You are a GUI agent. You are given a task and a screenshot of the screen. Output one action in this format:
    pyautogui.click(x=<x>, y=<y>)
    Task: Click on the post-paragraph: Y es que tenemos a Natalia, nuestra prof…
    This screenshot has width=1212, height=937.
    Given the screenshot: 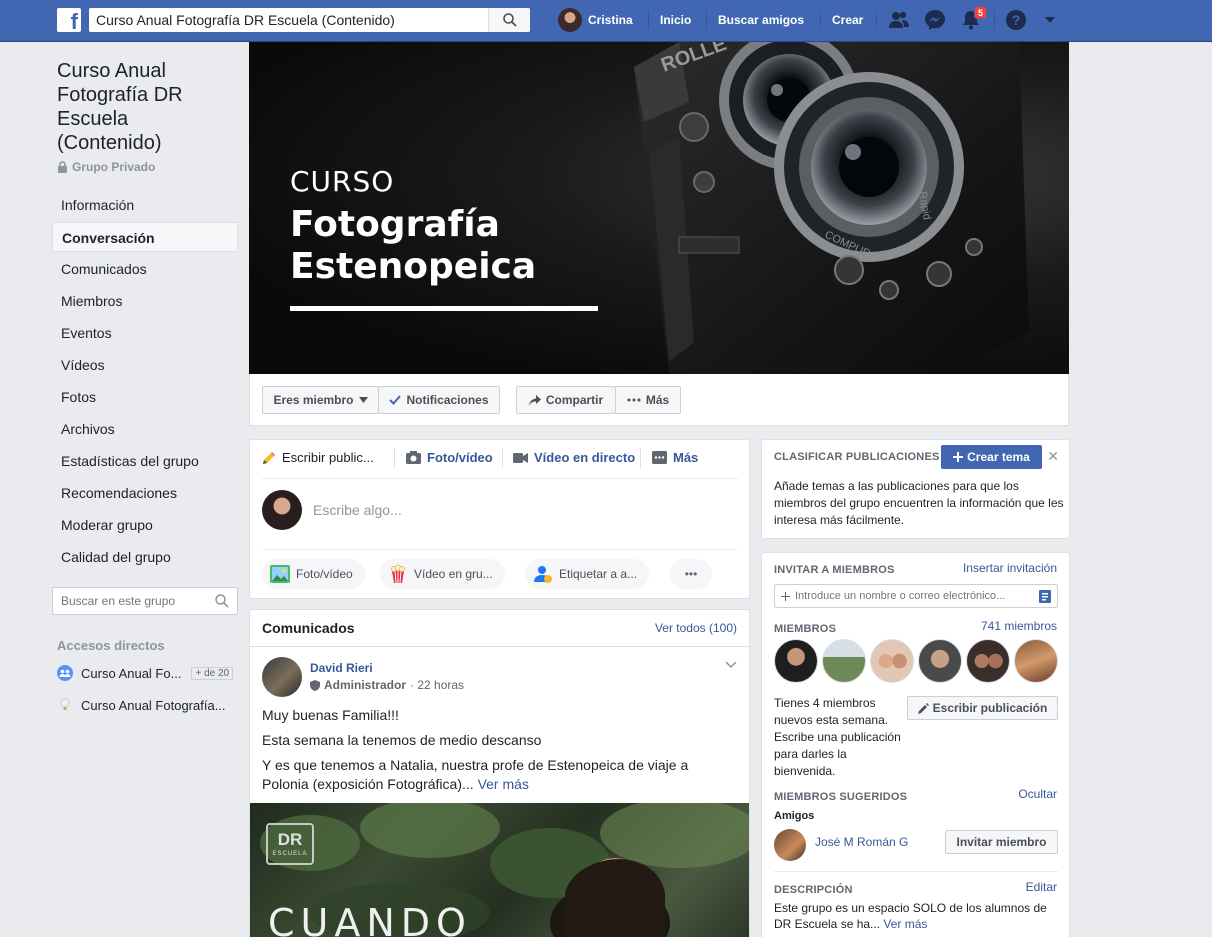 What is the action you would take?
    pyautogui.click(x=475, y=774)
    